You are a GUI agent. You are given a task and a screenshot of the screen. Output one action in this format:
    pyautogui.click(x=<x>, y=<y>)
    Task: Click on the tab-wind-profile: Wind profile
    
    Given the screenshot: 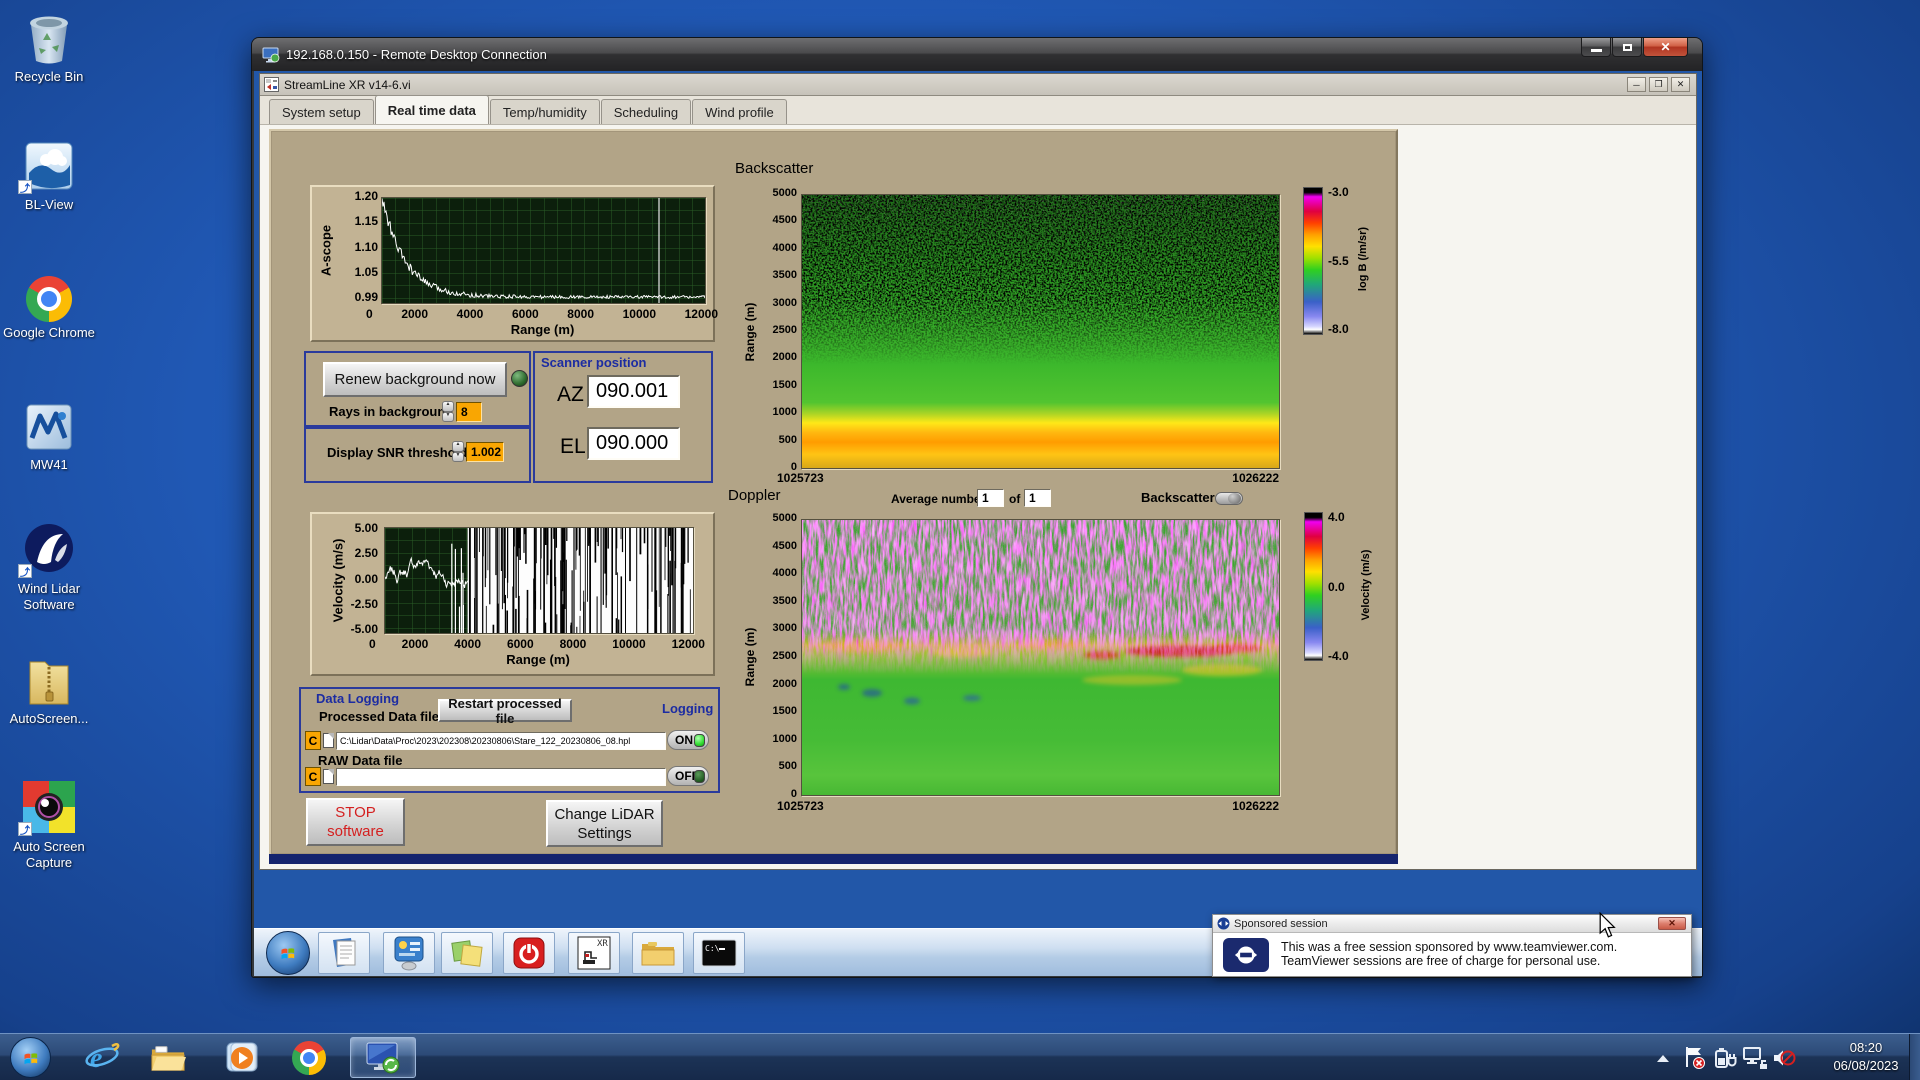 What is the action you would take?
    pyautogui.click(x=739, y=111)
    